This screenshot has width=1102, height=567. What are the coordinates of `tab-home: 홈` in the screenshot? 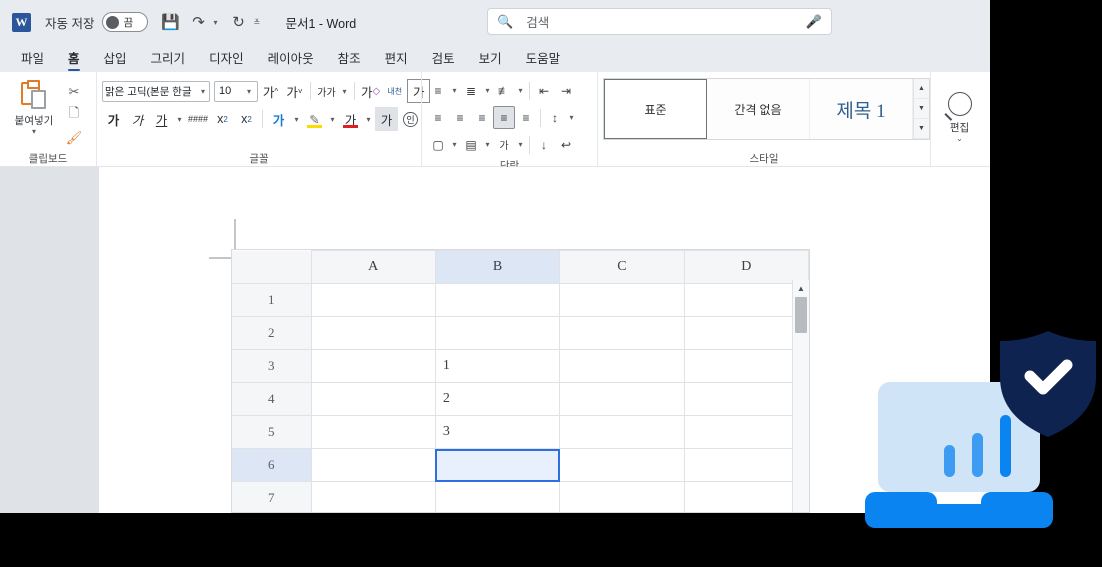 It's located at (74, 59).